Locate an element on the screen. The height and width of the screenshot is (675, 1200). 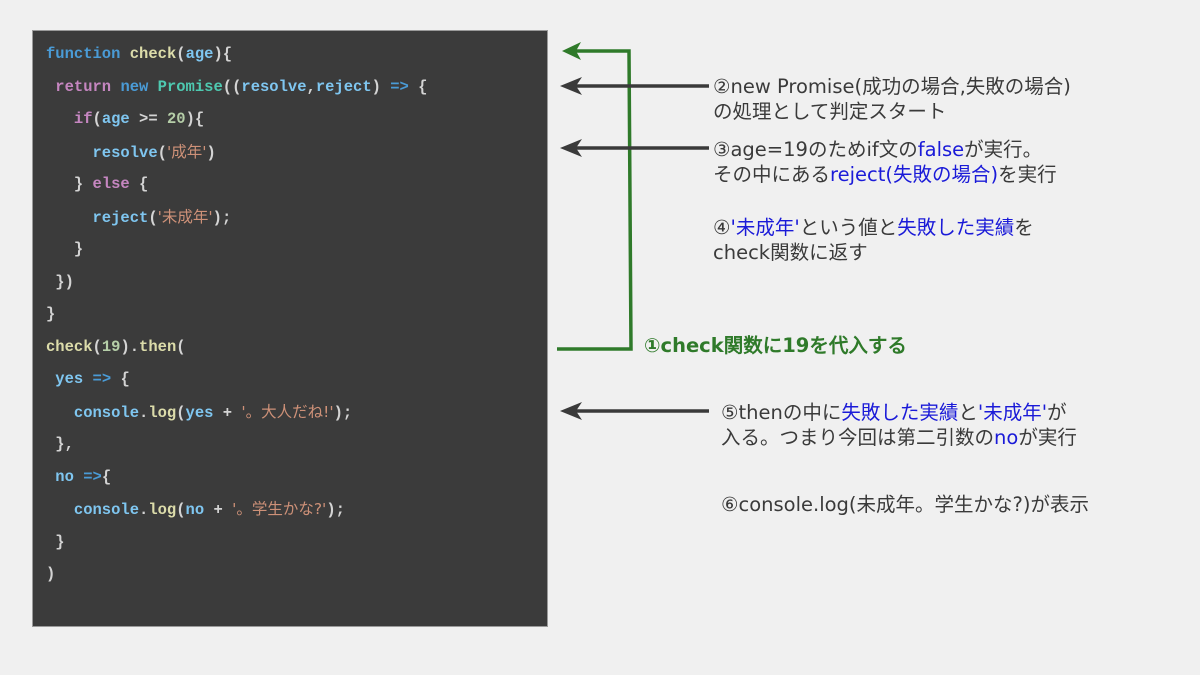
note-step5-line1: ⑤thenの中に失敗した実績と'未成年'が is located at coordinates (899, 412).